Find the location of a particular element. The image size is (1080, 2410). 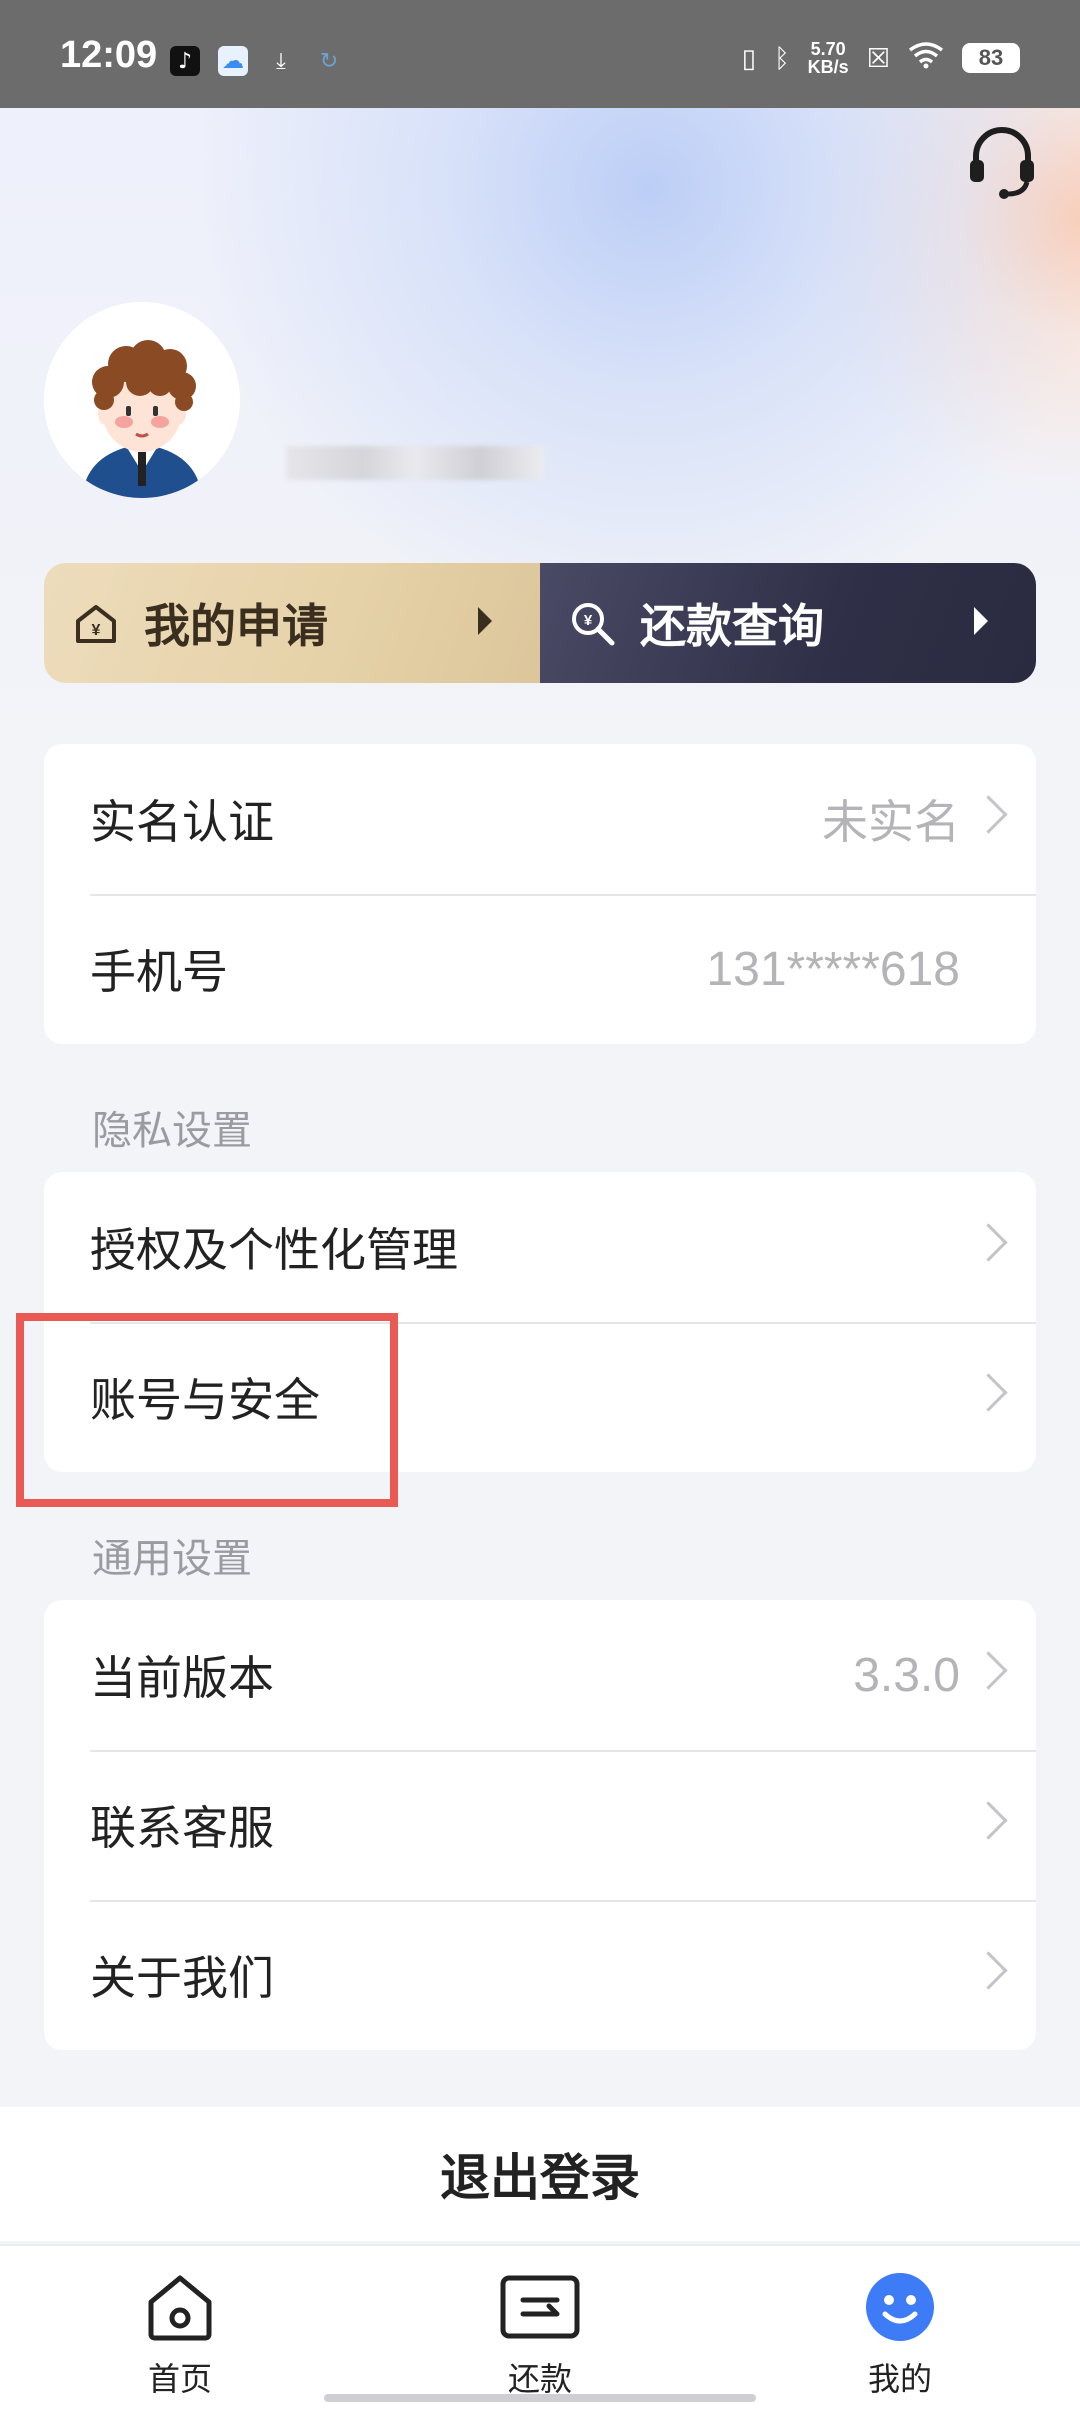

nav-home: 首页 is located at coordinates (180, 2335).